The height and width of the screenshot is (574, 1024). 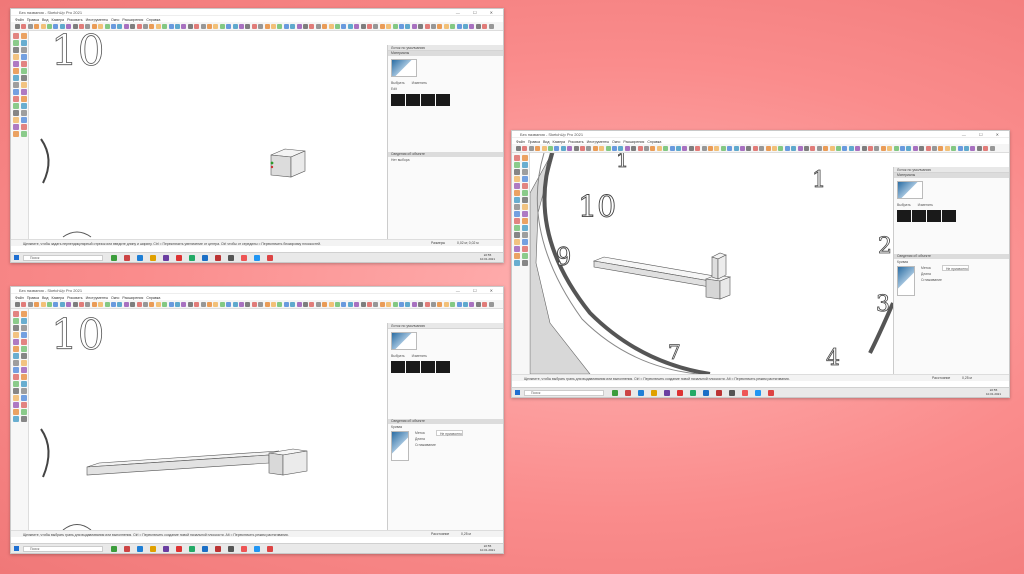 I want to click on materials-header: Материалы, so click(x=445, y=53).